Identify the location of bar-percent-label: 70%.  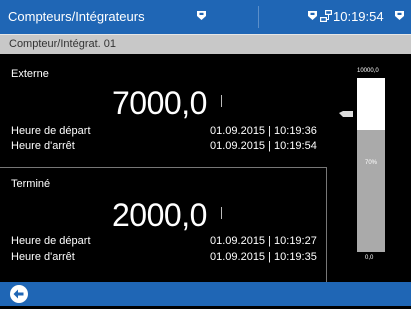
(370, 163).